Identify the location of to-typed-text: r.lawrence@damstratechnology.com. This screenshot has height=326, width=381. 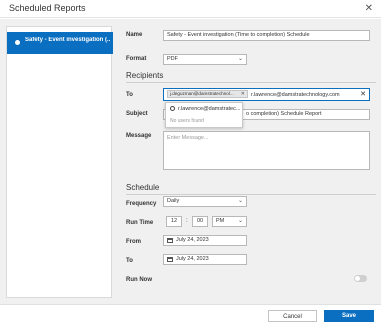
(295, 95).